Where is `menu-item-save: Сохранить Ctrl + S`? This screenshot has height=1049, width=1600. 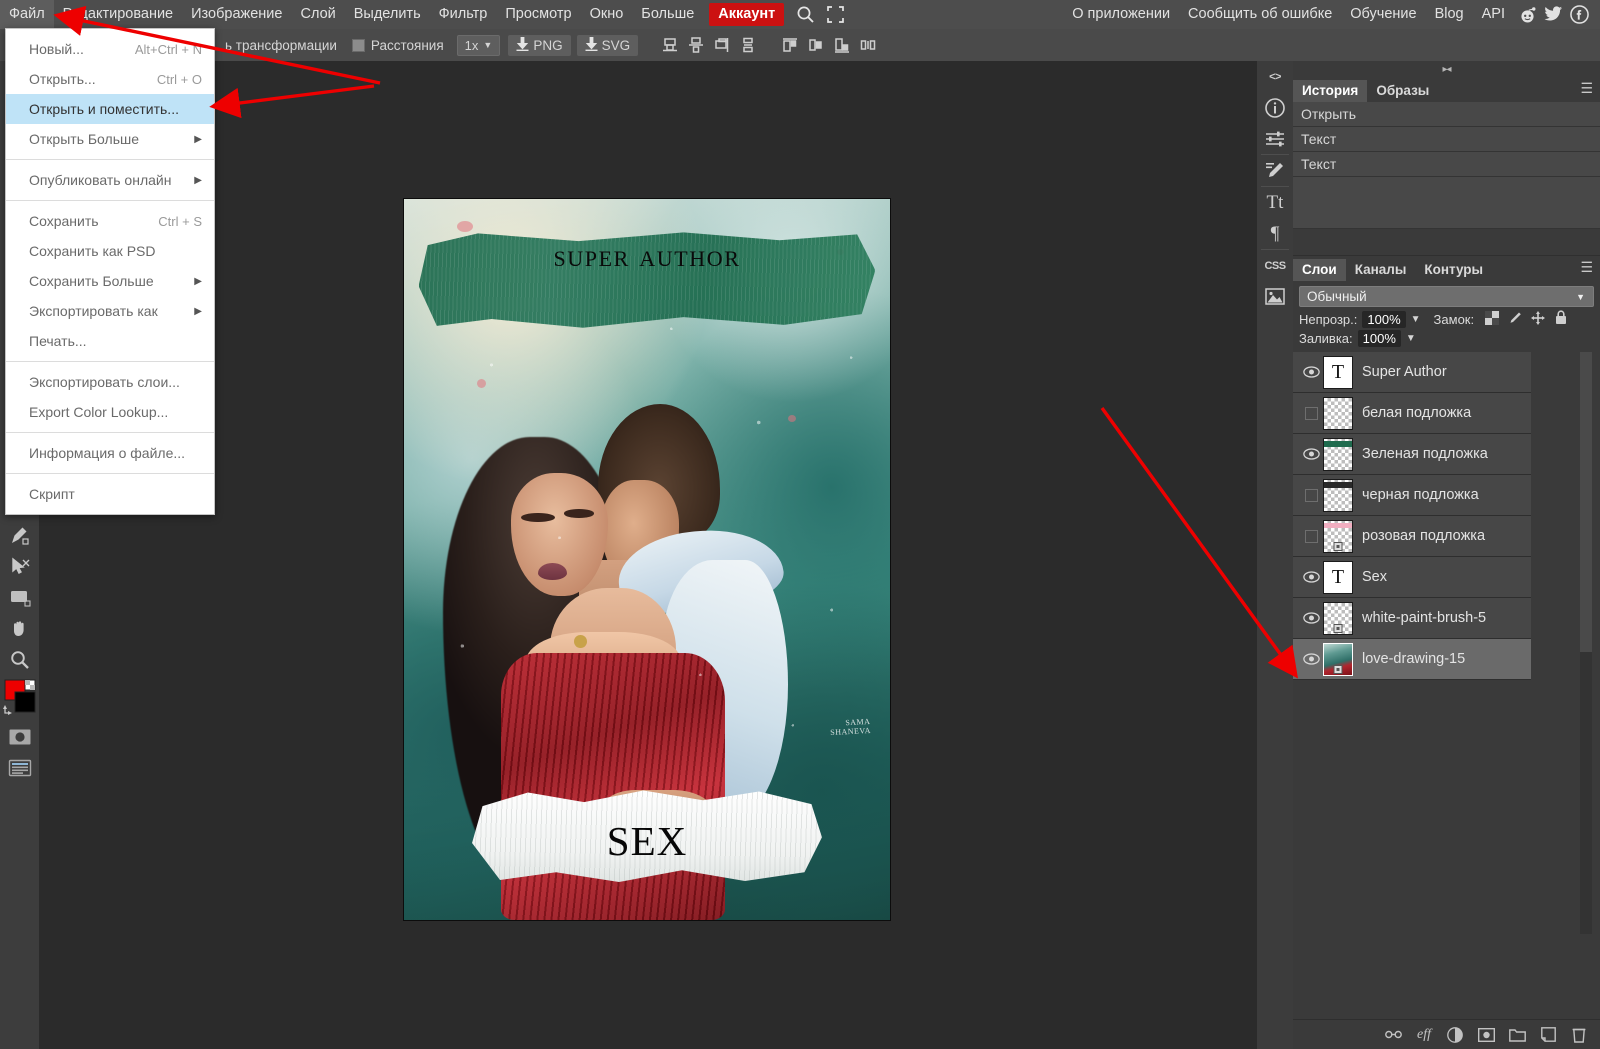 menu-item-save: Сохранить Ctrl + S is located at coordinates (110, 221).